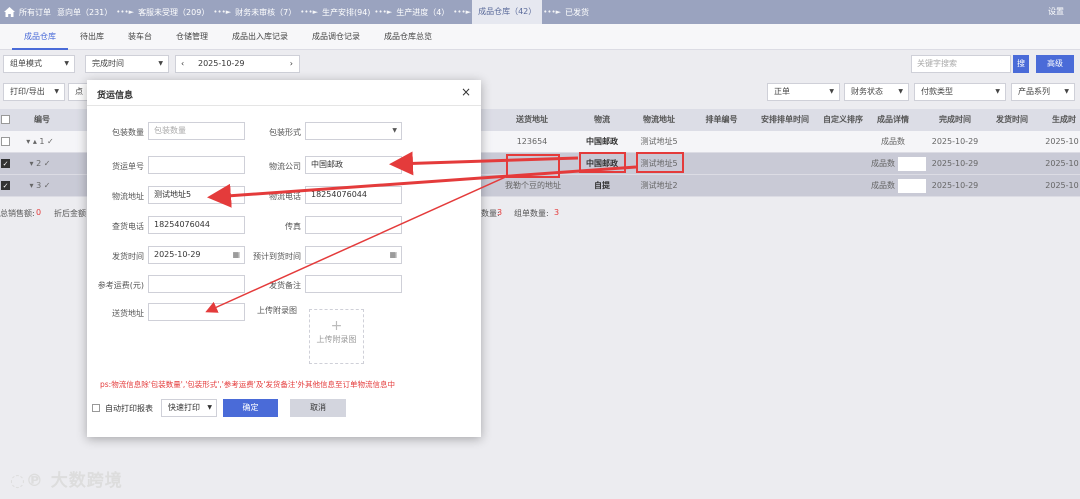  What do you see at coordinates (5, 141) in the screenshot?
I see `row-checkbox` at bounding box center [5, 141].